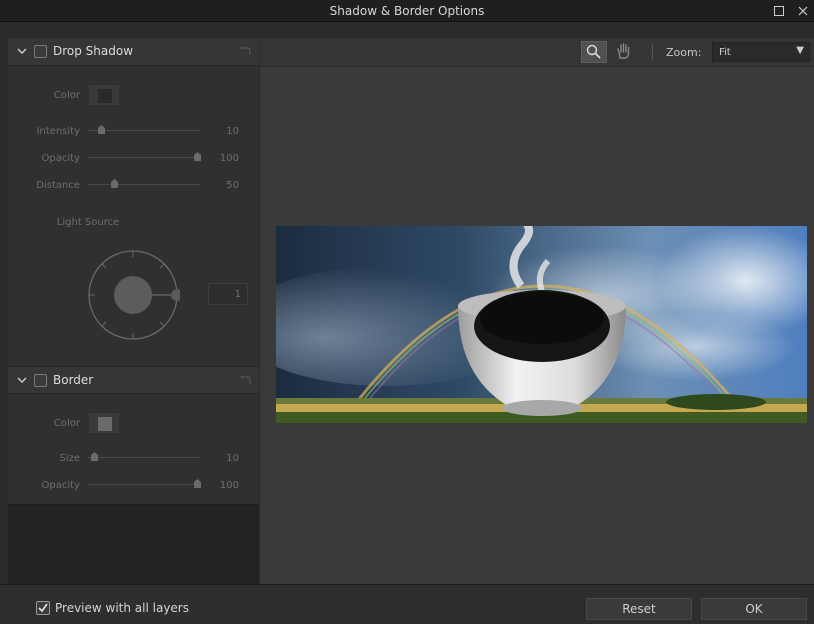  Describe the element at coordinates (779, 11) in the screenshot. I see `maximize-icon` at that location.